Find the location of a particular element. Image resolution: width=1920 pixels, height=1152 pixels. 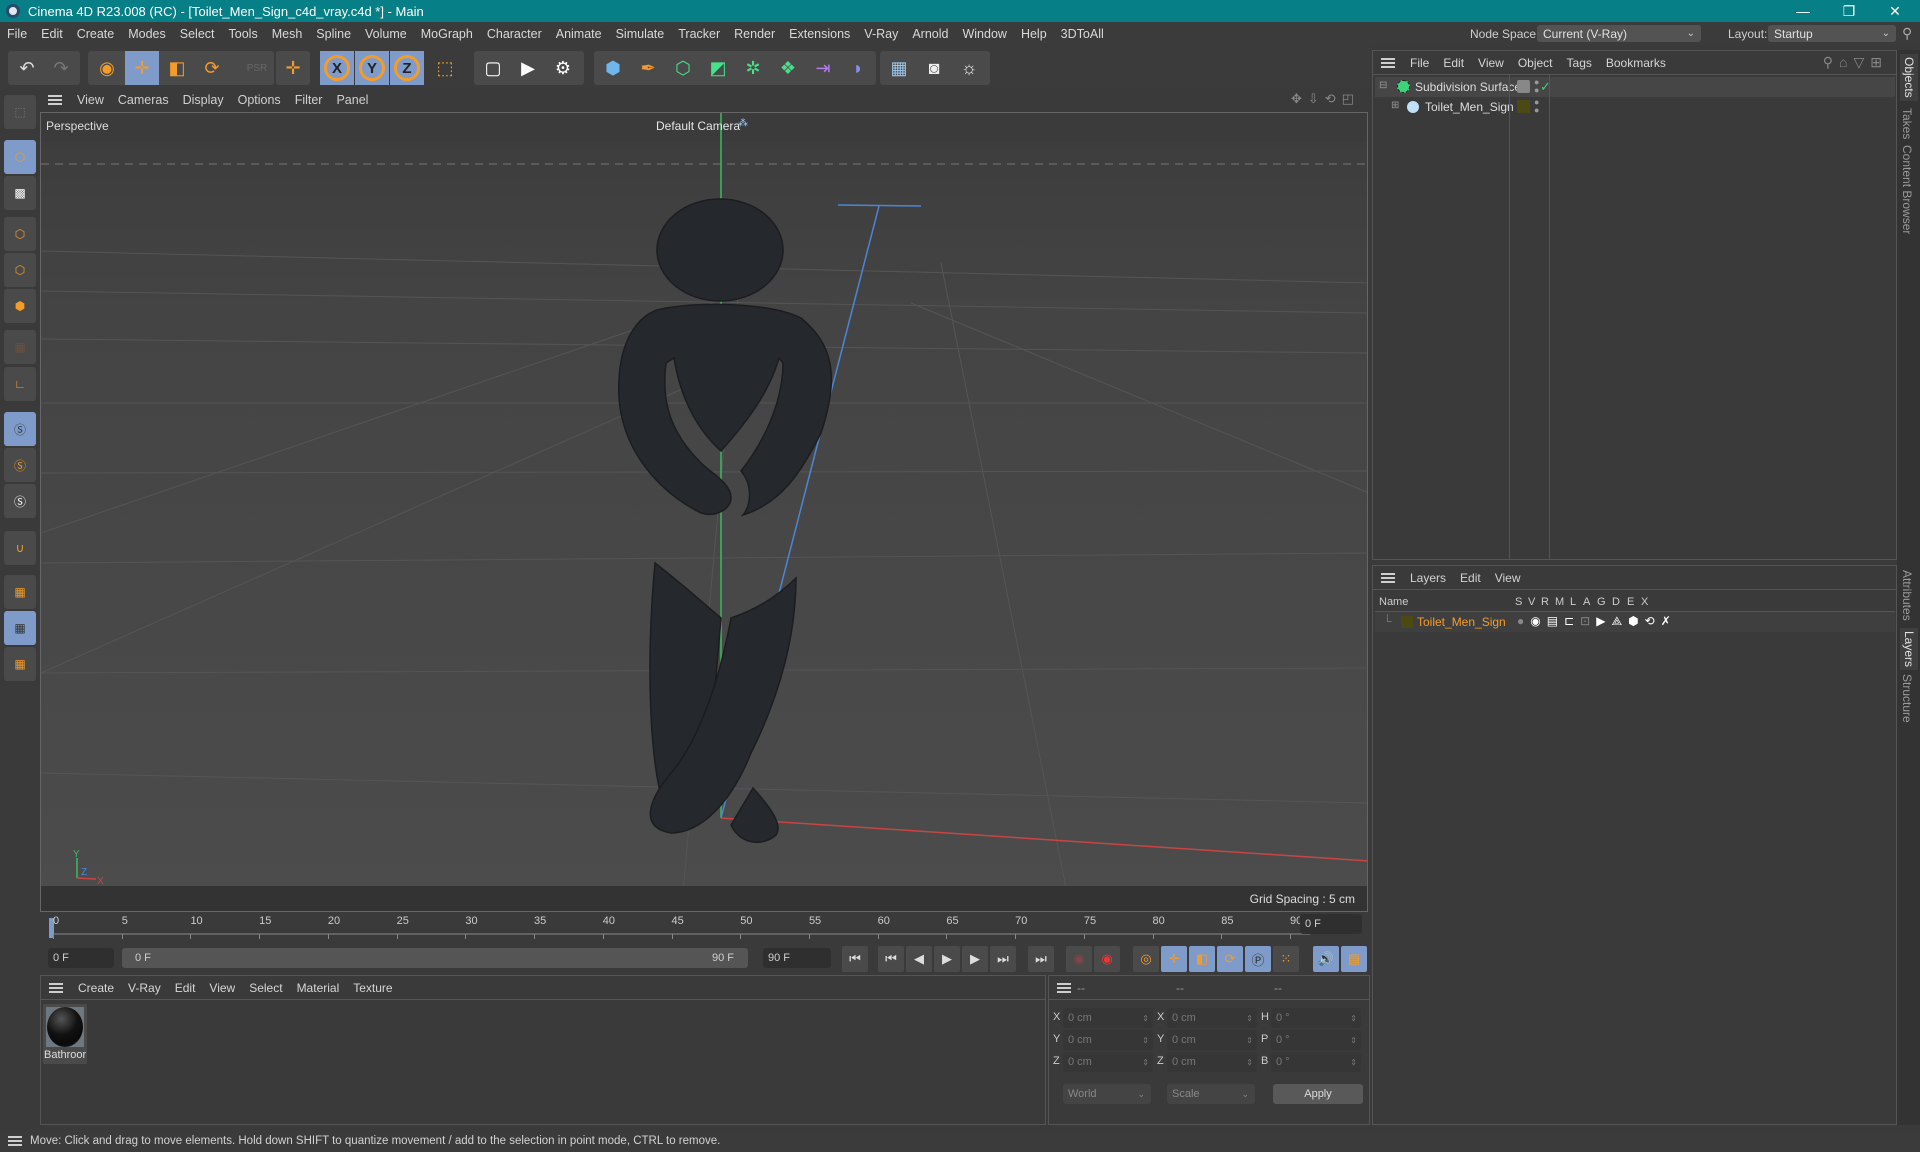

menu-render: Render is located at coordinates (754, 34).